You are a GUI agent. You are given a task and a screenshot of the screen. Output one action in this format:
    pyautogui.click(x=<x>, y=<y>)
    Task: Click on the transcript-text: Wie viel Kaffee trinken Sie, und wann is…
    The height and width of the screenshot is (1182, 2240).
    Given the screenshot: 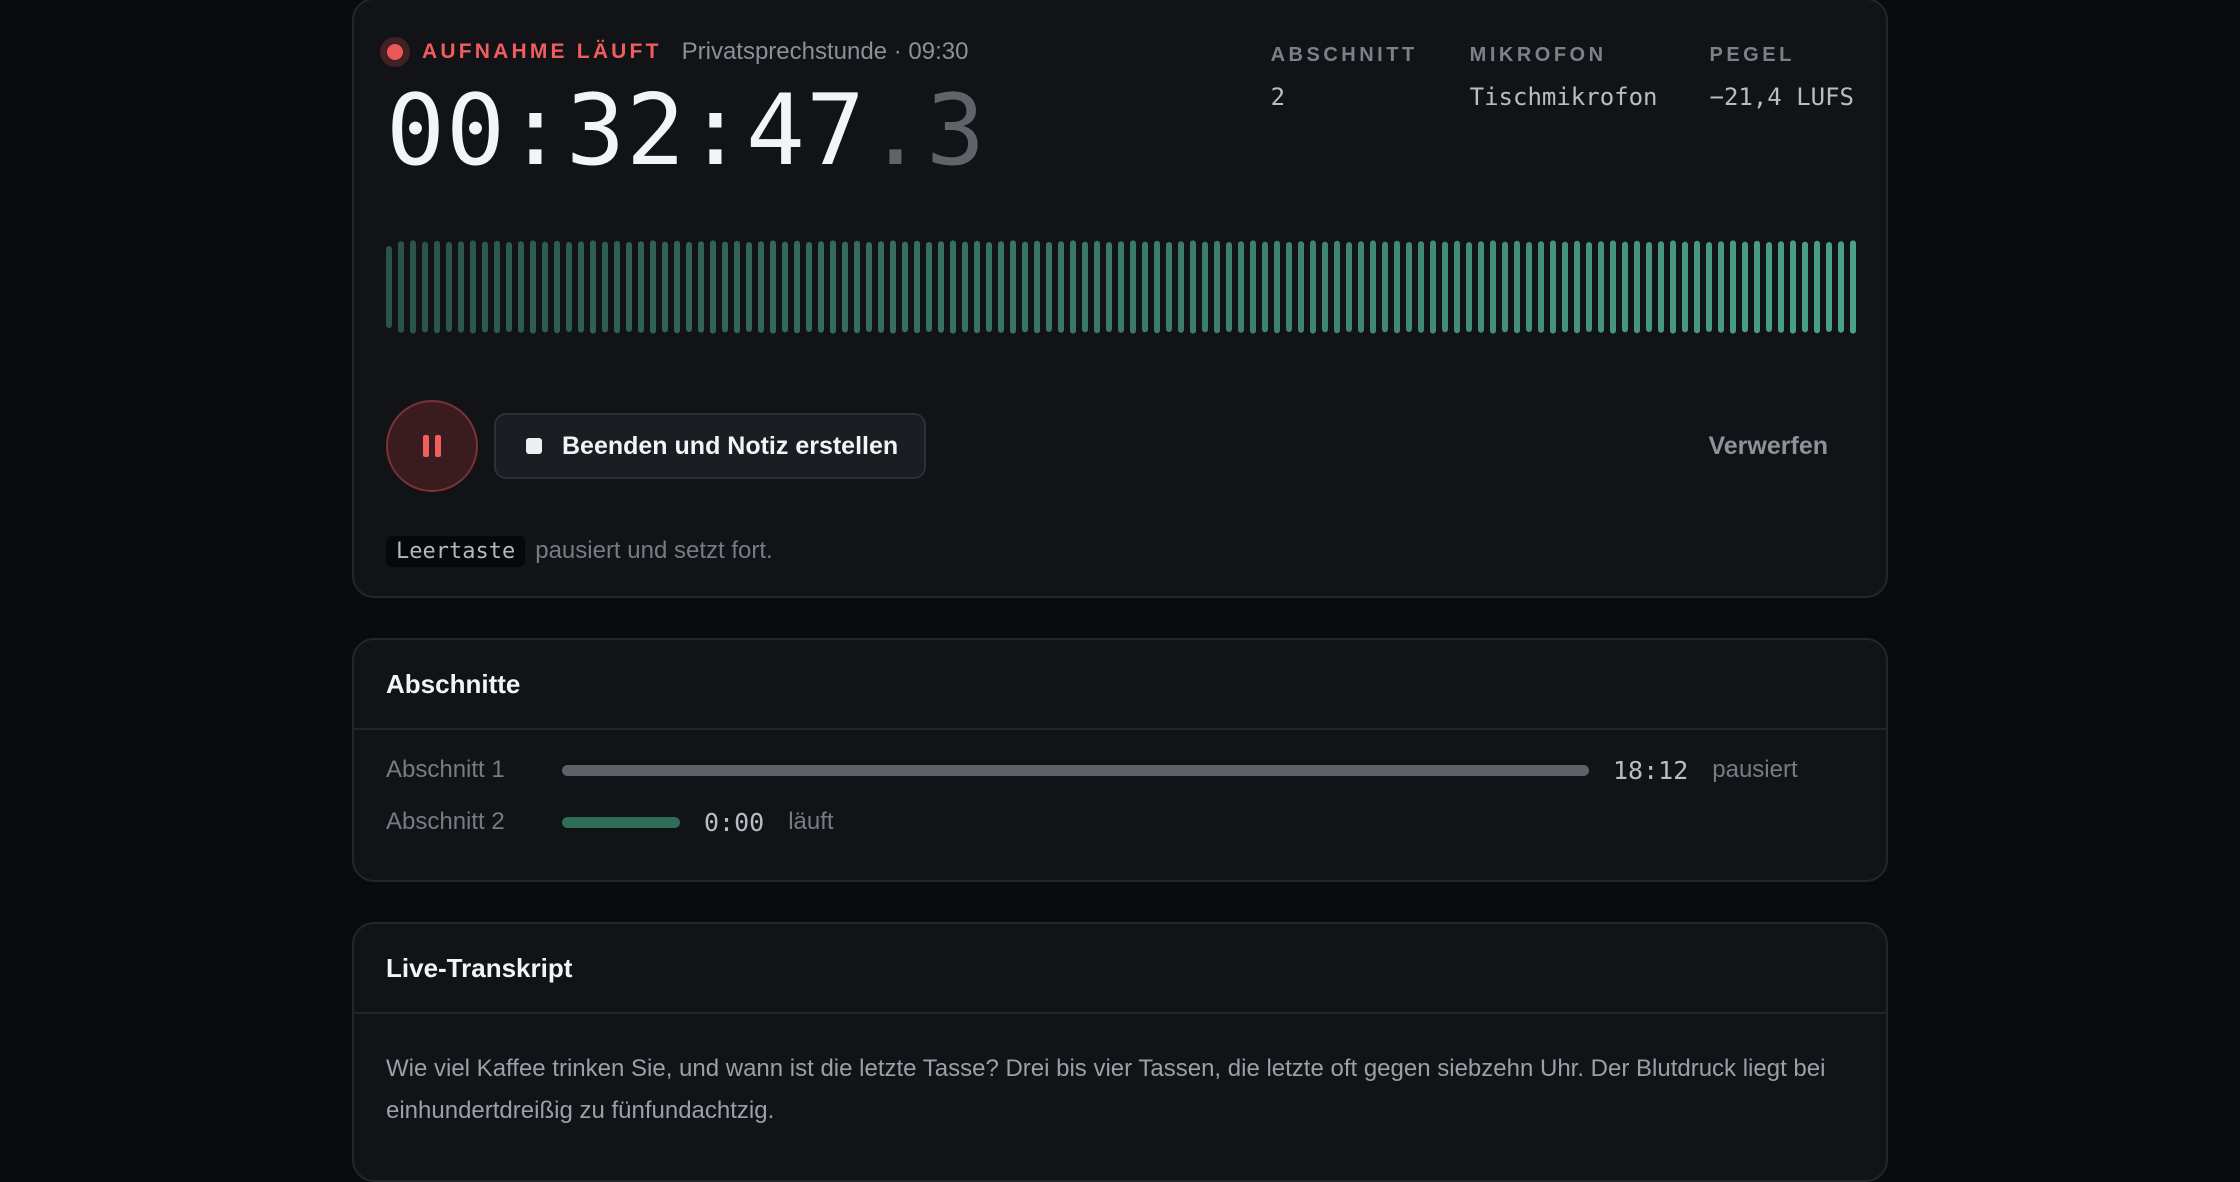 What is the action you would take?
    pyautogui.click(x=1106, y=1089)
    